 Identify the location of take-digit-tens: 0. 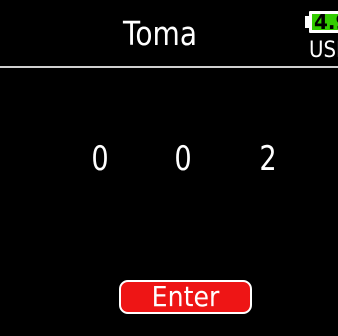
(183, 159).